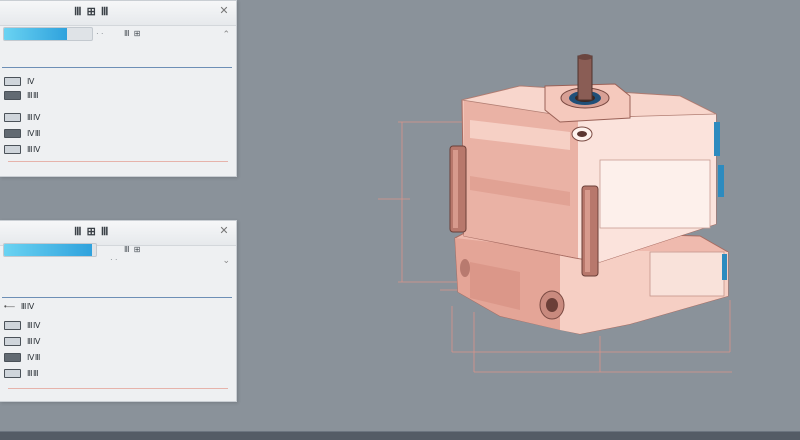 The image size is (800, 440). Describe the element at coordinates (118, 253) in the screenshot. I see `panel-toolbar: Ⅲ ⊞ · · ⌄` at that location.